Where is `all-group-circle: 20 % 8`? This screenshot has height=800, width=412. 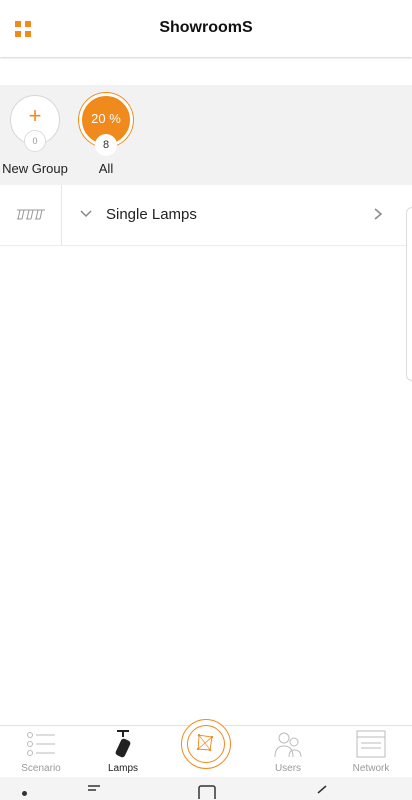
all-group-circle: 20 % 8 is located at coordinates (106, 124).